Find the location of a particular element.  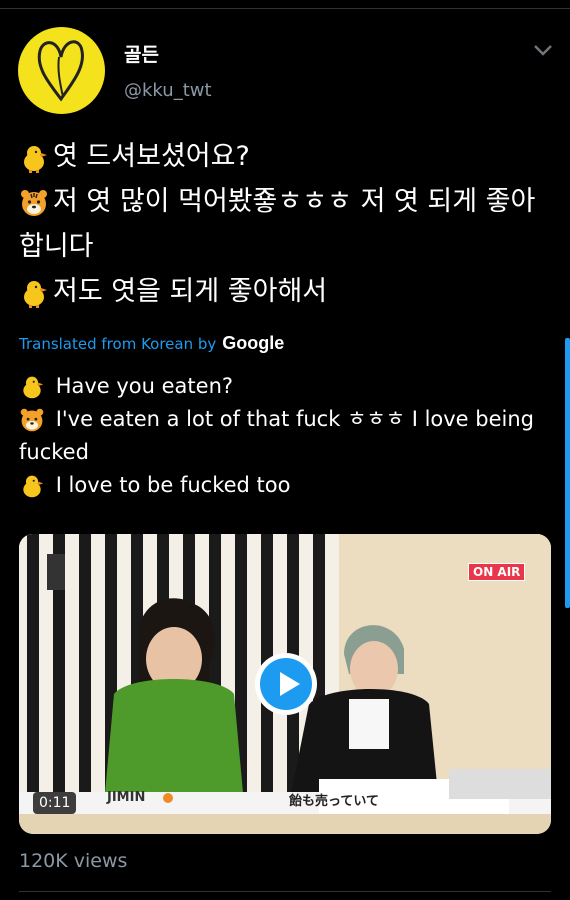

translation-line: I love to be fucked too is located at coordinates (289, 485).